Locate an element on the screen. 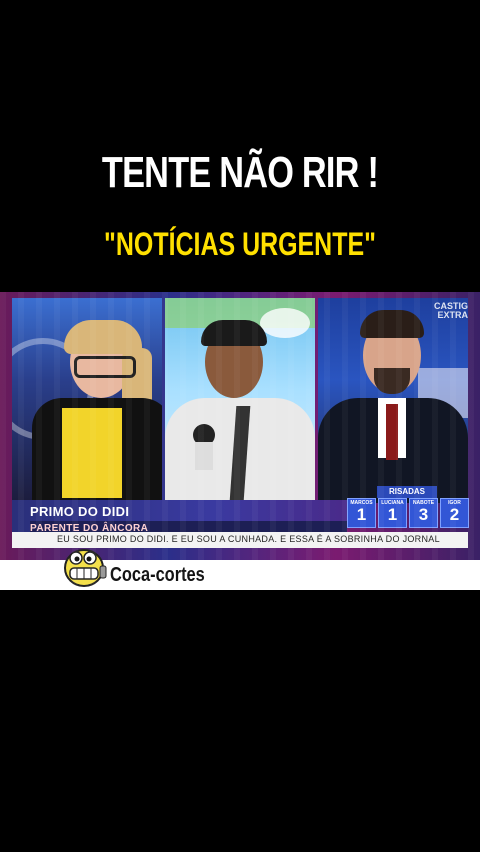 The height and width of the screenshot is (852, 480). channel-logo: CASTIG EXTRA is located at coordinates (451, 311).